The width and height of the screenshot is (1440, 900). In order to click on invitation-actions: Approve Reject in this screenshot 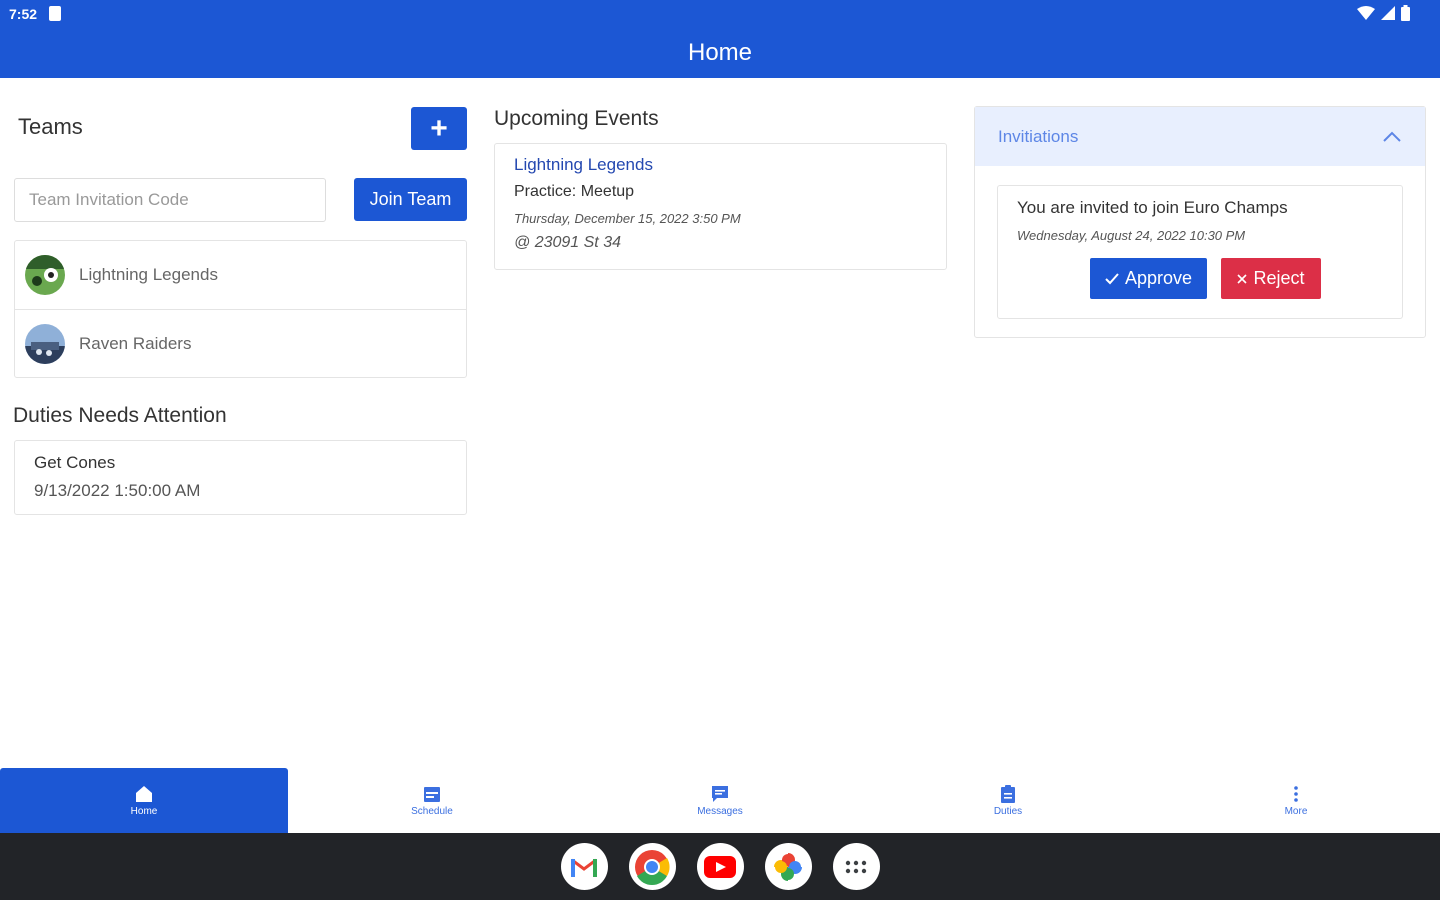, I will do `click(1205, 278)`.